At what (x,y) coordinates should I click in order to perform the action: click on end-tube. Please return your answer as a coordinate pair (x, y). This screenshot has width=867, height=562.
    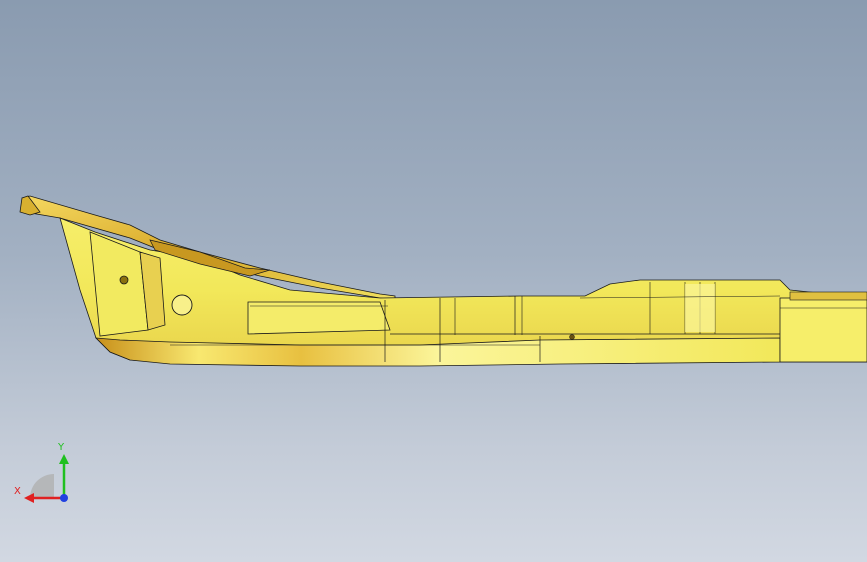
    Looking at the image, I should click on (823, 330).